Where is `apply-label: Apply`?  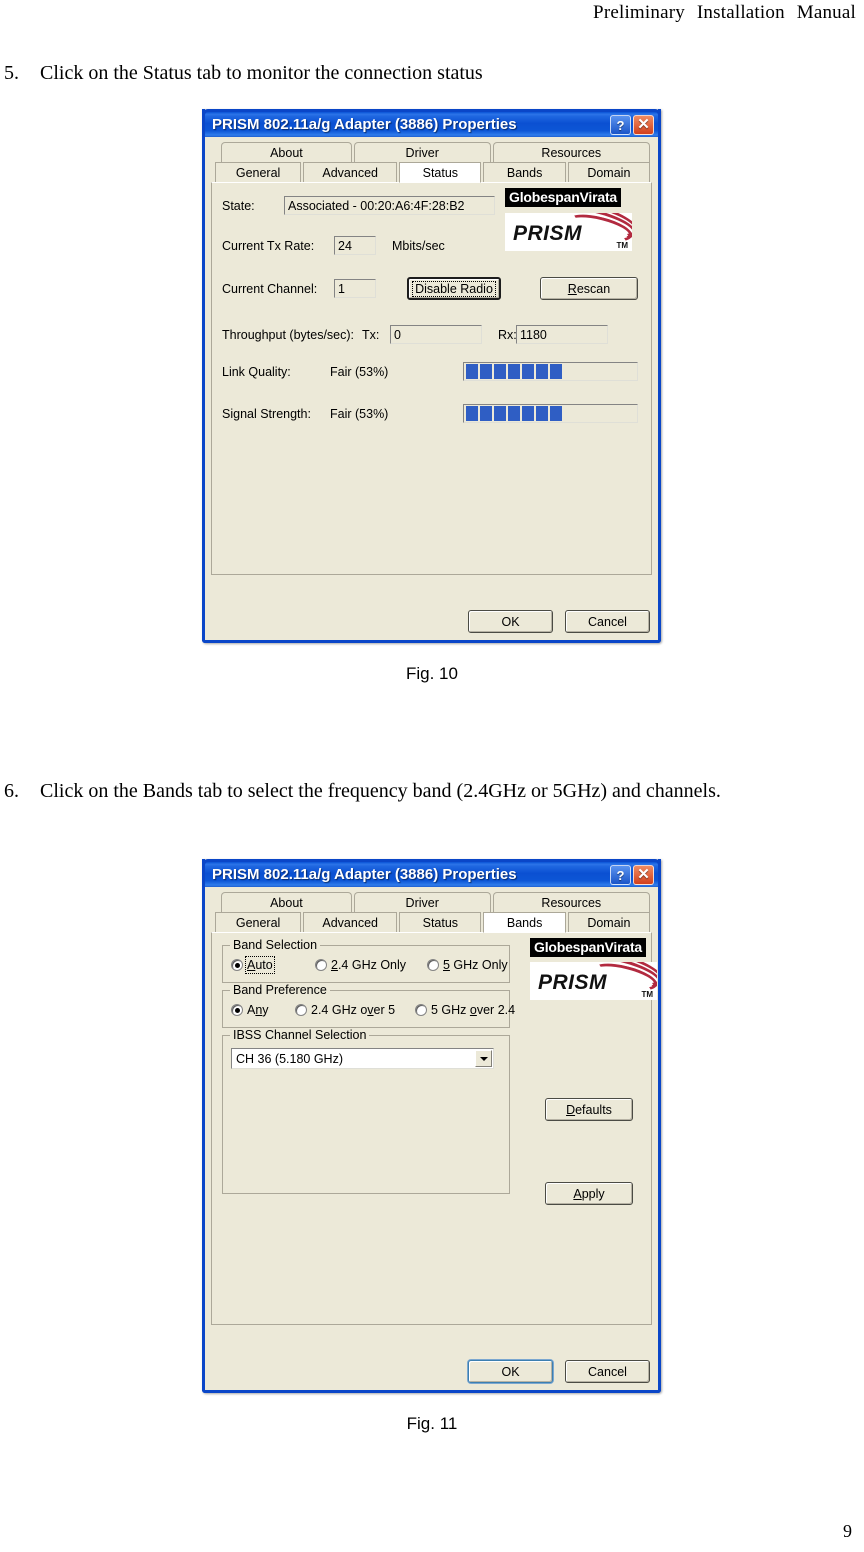 apply-label: Apply is located at coordinates (589, 1193).